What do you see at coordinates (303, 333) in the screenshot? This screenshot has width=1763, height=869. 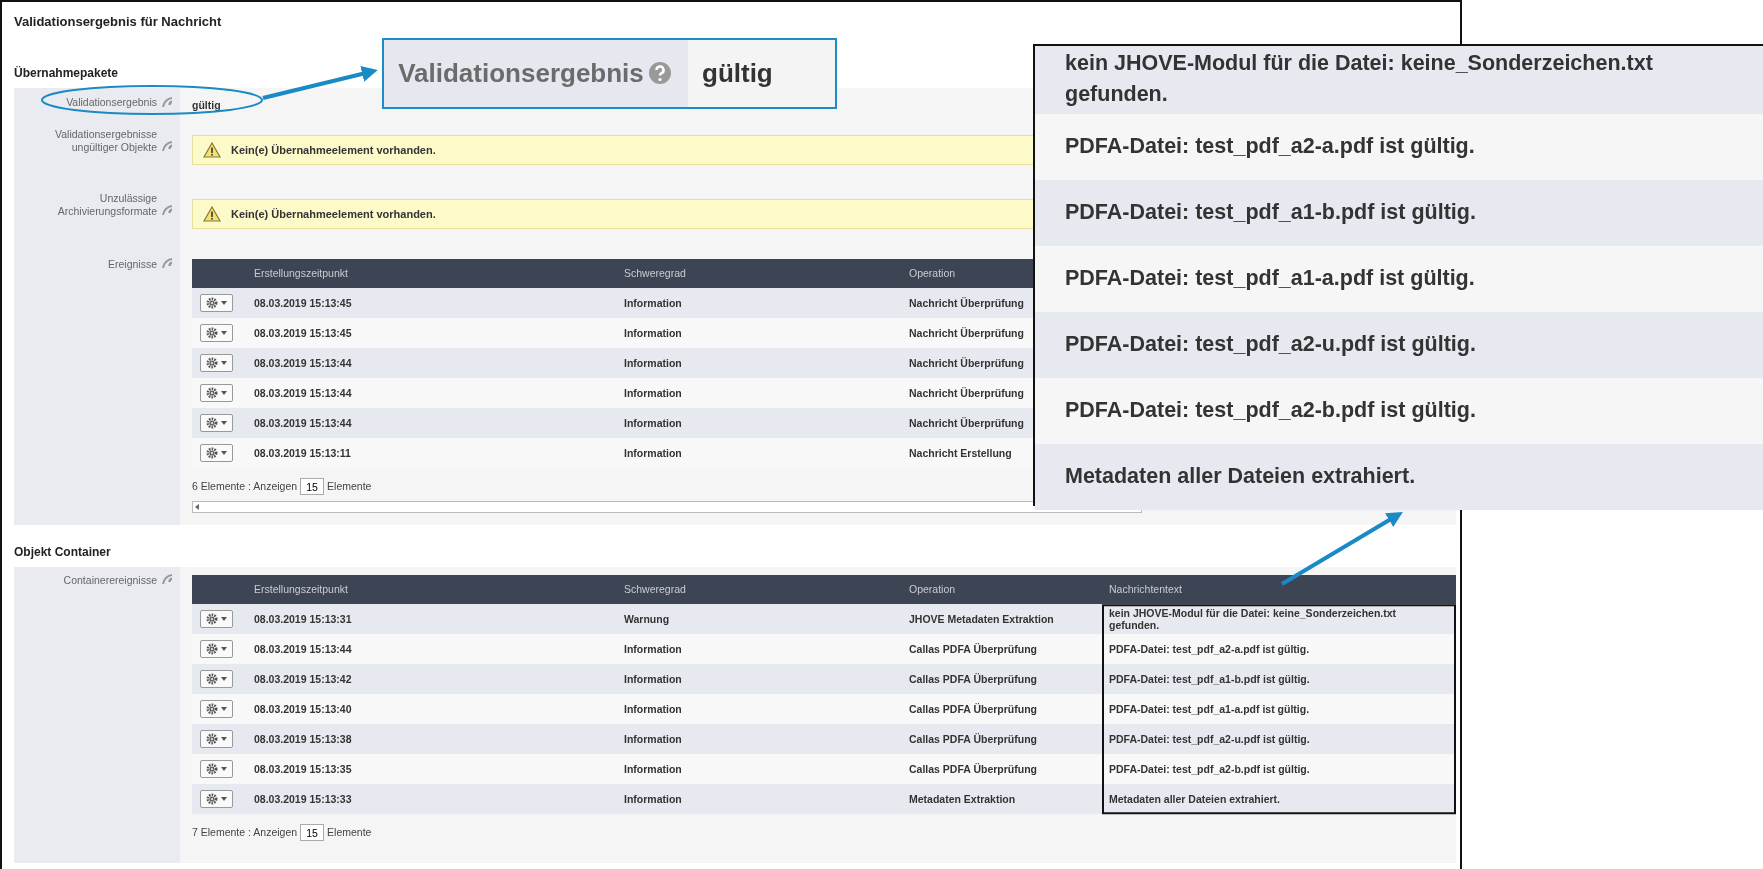 I see `table-cell: 08.03.2019 15:13:45` at bounding box center [303, 333].